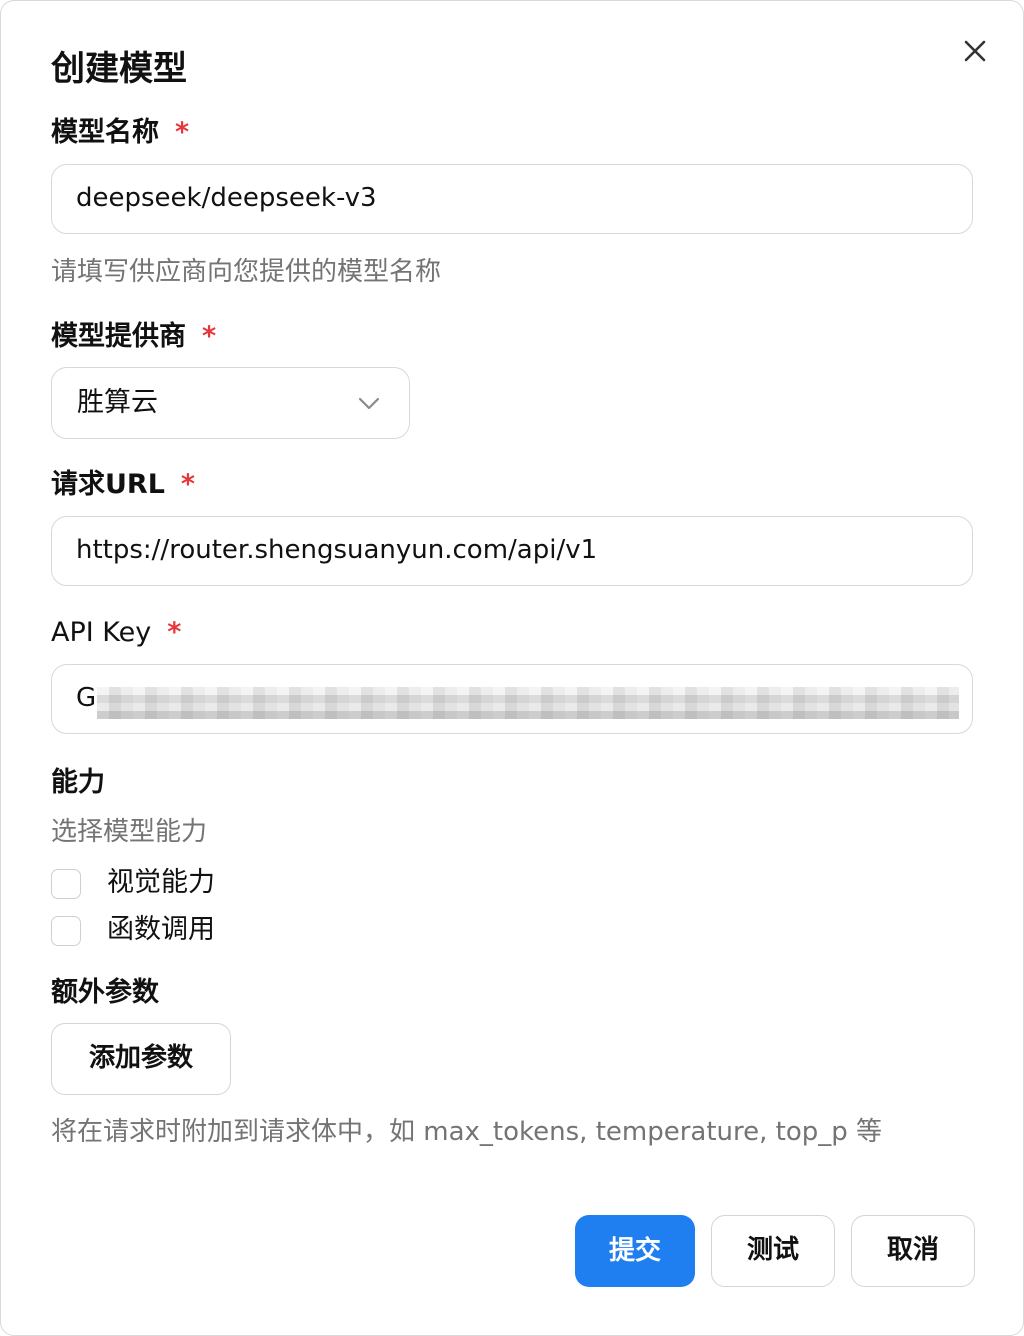 This screenshot has width=1024, height=1336. I want to click on checkbox-vision-label: 视觉能力, so click(161, 882).